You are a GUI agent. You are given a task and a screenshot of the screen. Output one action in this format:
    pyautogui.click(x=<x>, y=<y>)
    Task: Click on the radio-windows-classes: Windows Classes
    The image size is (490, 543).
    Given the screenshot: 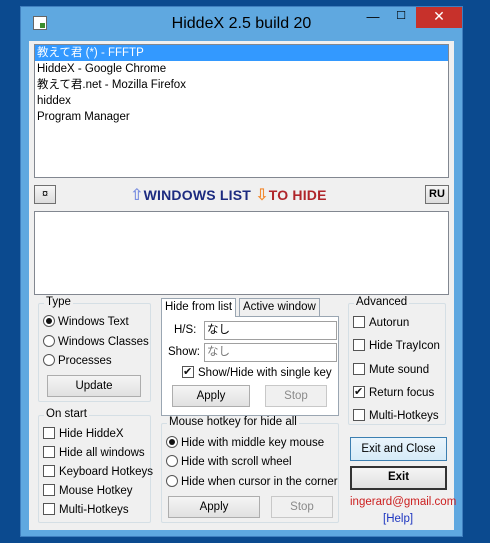 What is the action you would take?
    pyautogui.click(x=96, y=342)
    